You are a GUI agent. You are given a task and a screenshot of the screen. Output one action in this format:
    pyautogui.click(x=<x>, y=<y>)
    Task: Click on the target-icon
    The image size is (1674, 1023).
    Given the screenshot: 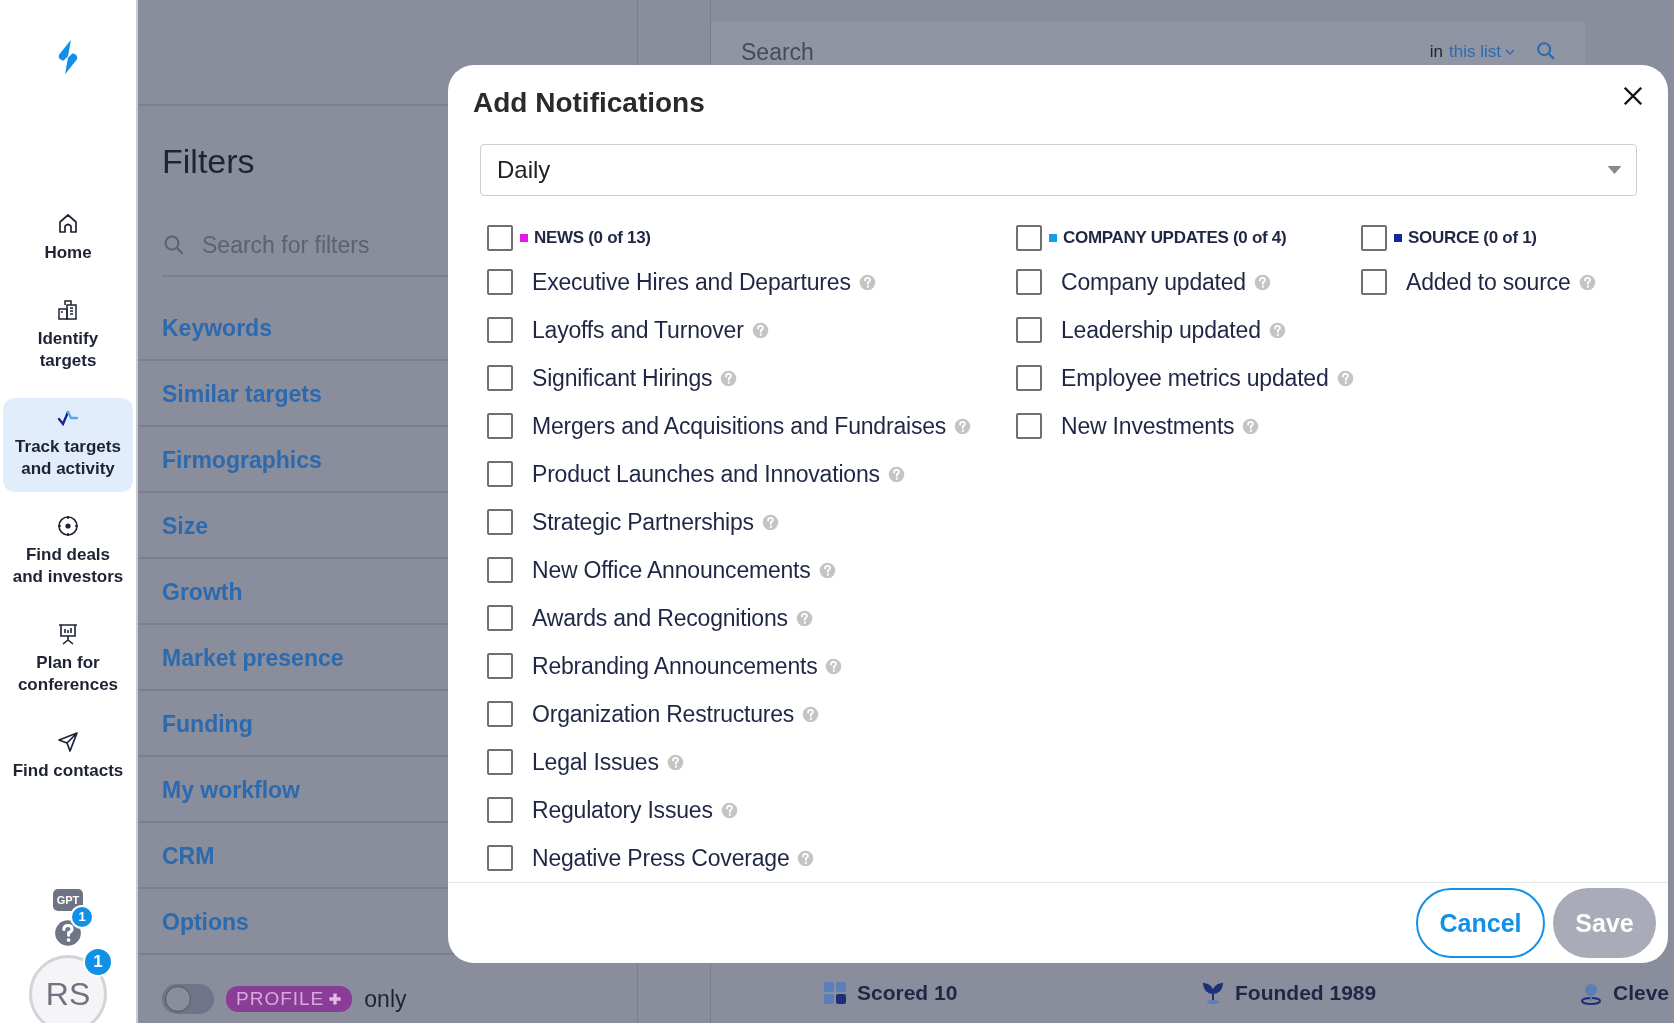 What is the action you would take?
    pyautogui.click(x=68, y=526)
    